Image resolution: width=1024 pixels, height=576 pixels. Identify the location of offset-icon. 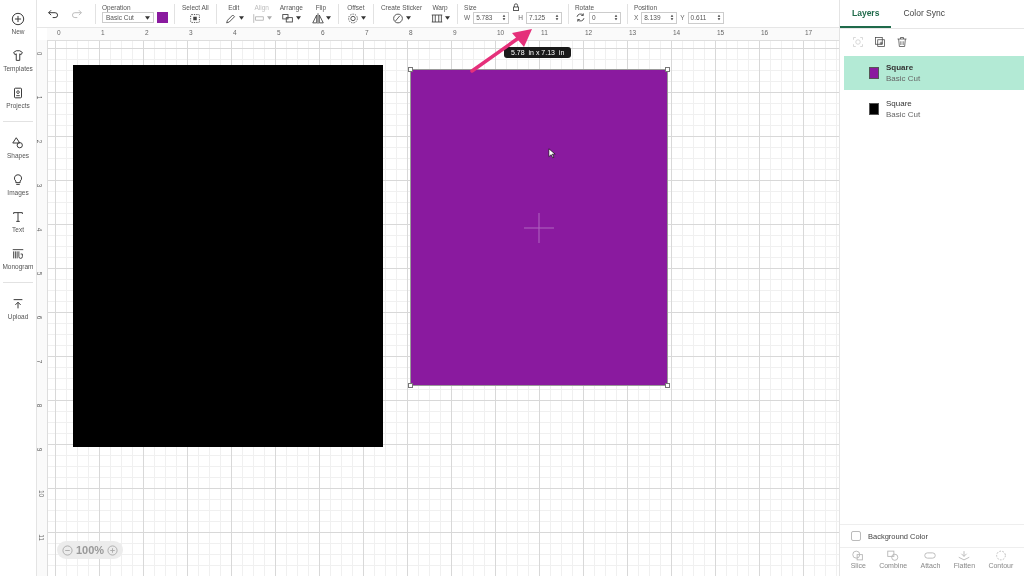
(352, 18).